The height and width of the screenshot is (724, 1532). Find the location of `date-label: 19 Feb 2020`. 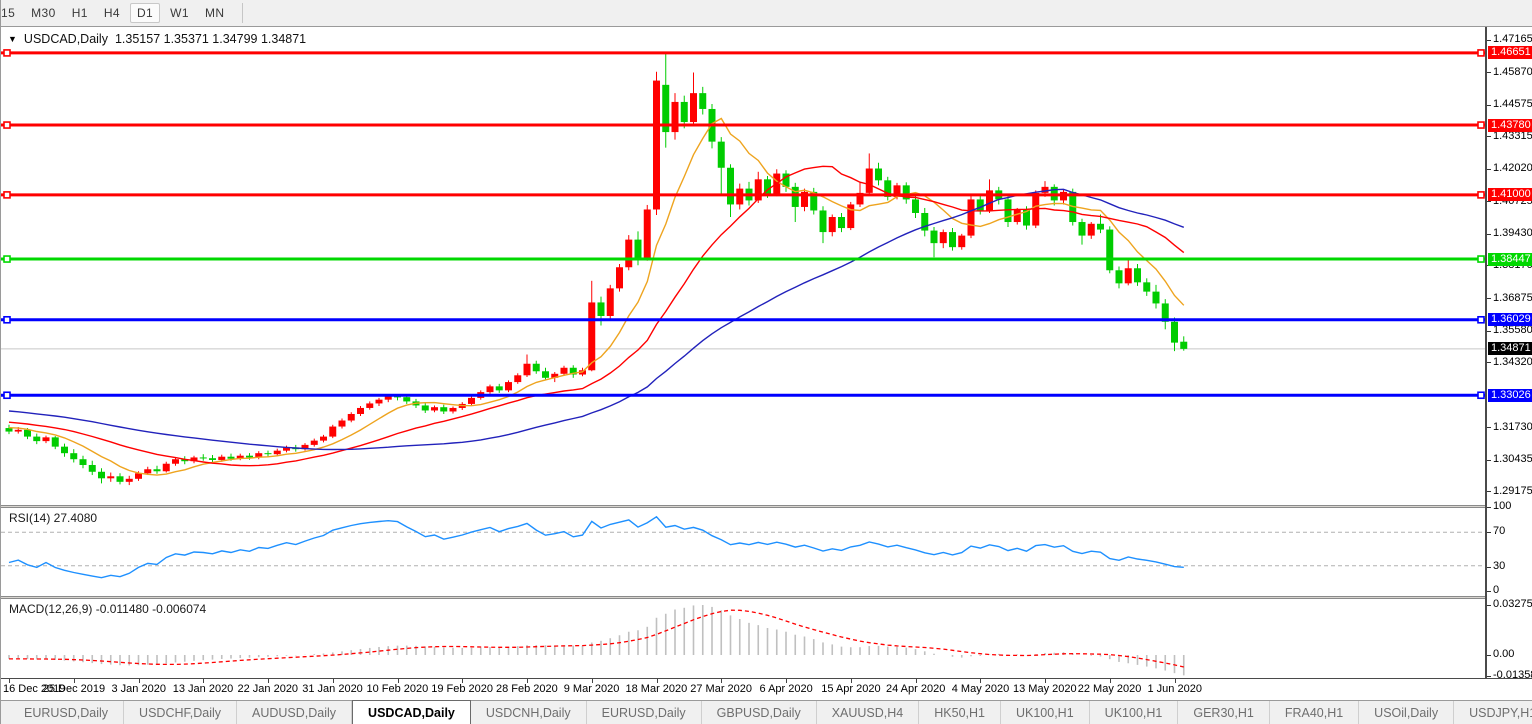

date-label: 19 Feb 2020 is located at coordinates (462, 689).